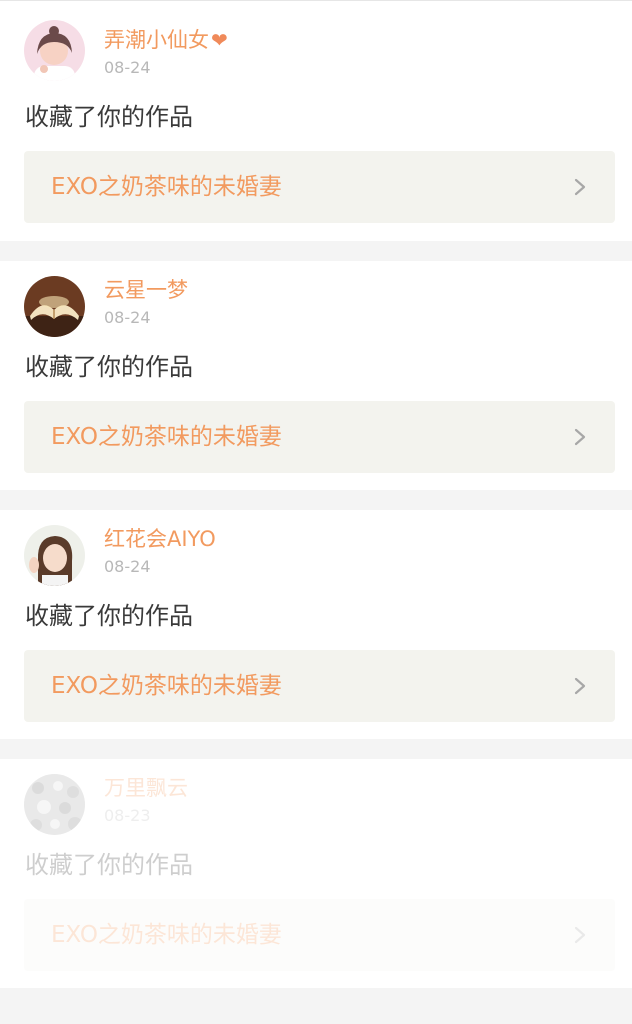  Describe the element at coordinates (316, 6) in the screenshot. I see `top-divider` at that location.